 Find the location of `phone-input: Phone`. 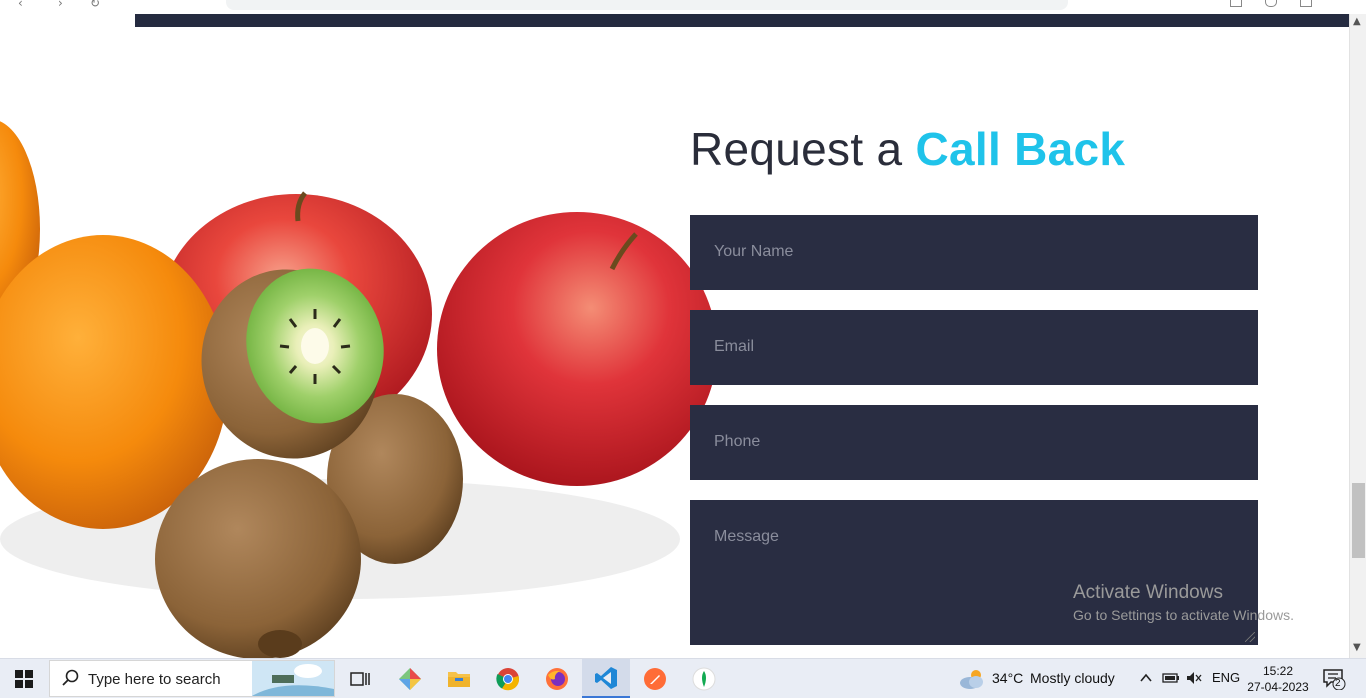

phone-input: Phone is located at coordinates (974, 442).